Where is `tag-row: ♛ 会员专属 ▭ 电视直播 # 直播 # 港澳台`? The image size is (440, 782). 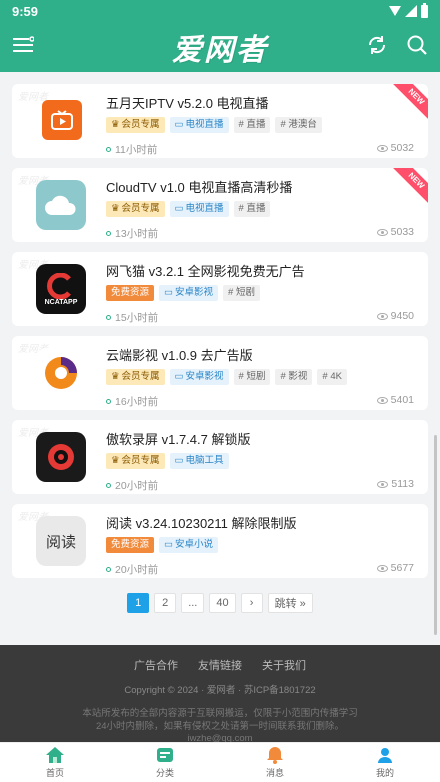
tag-row: ♛ 会员专属 ▭ 电视直播 # 直播 # 港澳台 is located at coordinates (214, 125).